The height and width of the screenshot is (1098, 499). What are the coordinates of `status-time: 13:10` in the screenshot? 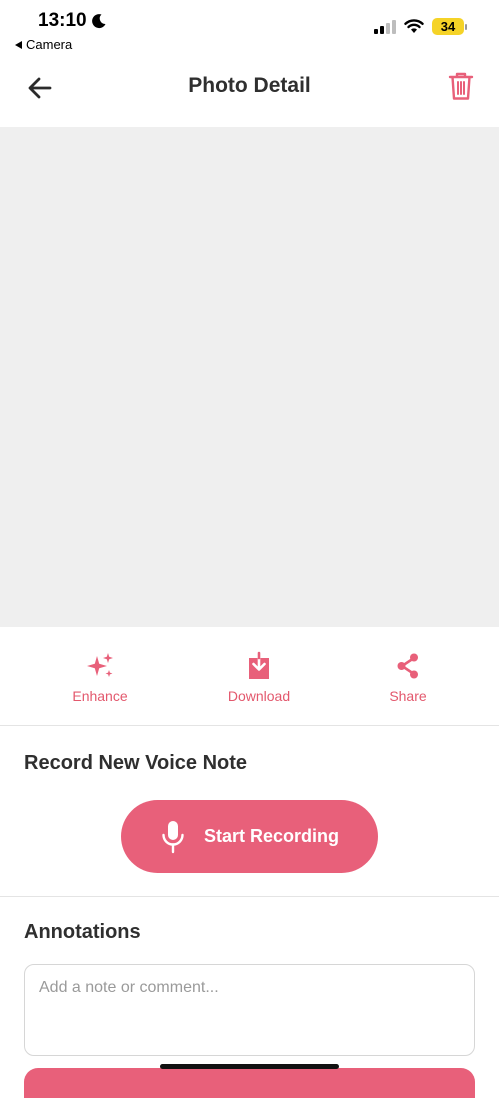 It's located at (72, 21).